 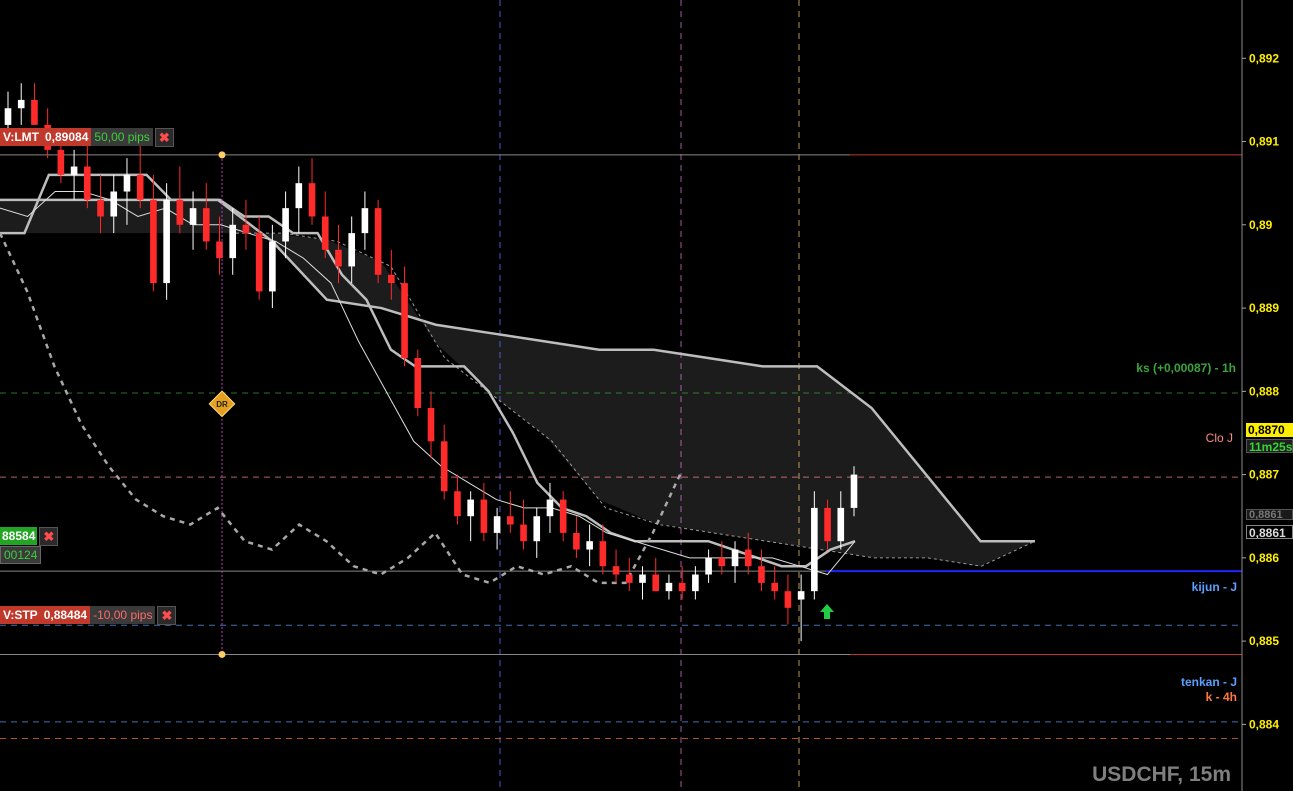 I want to click on y-tick-label: 0,892, so click(x=1264, y=58).